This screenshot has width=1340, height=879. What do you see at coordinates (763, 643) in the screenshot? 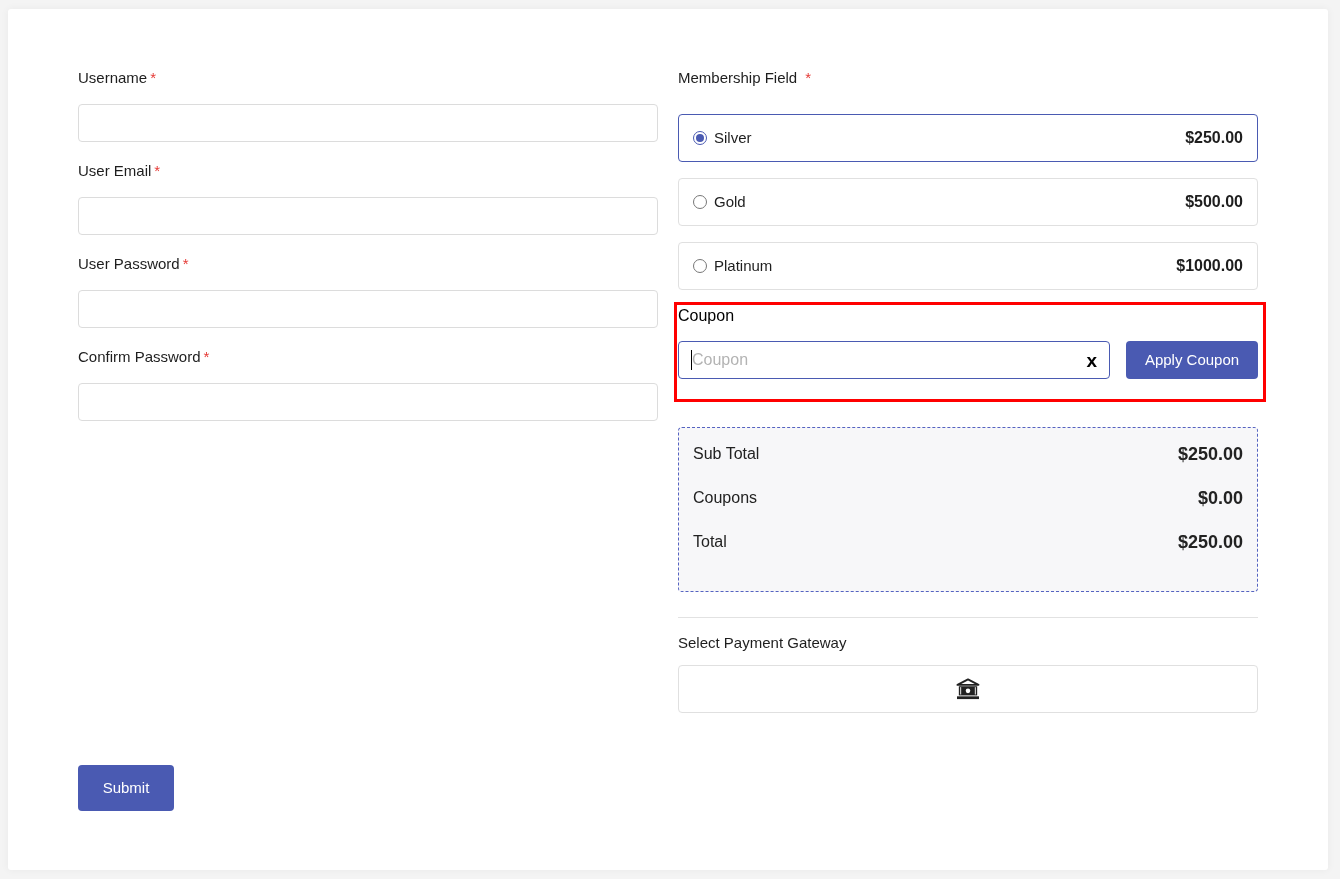
I see `field-label: Select Payment Gateway` at bounding box center [763, 643].